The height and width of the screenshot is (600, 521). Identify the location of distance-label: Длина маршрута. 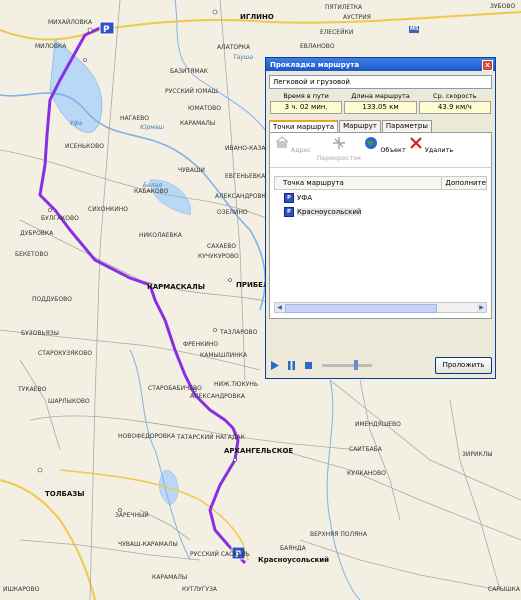
(380, 96).